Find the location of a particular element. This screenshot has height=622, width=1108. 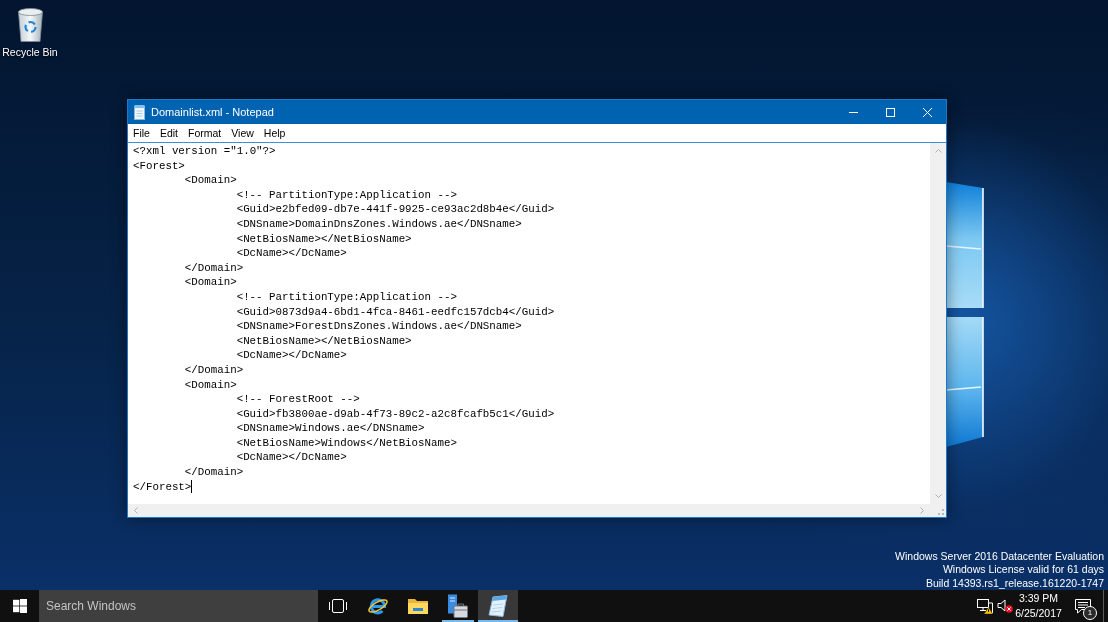

clock-time: 3:39 PM is located at coordinates (1038, 598).